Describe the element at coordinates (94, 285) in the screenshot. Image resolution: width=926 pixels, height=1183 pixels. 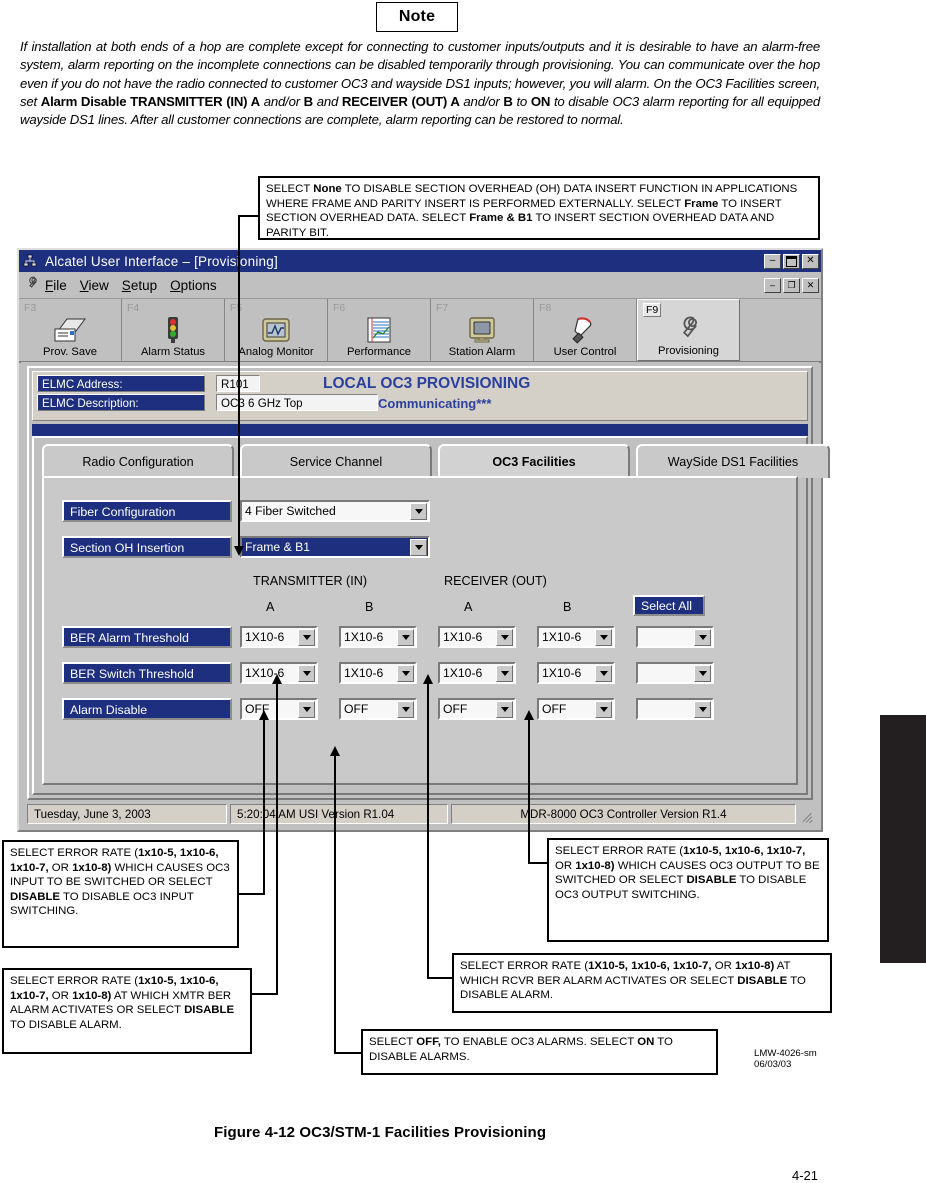
I see `menu-item-view: View` at that location.